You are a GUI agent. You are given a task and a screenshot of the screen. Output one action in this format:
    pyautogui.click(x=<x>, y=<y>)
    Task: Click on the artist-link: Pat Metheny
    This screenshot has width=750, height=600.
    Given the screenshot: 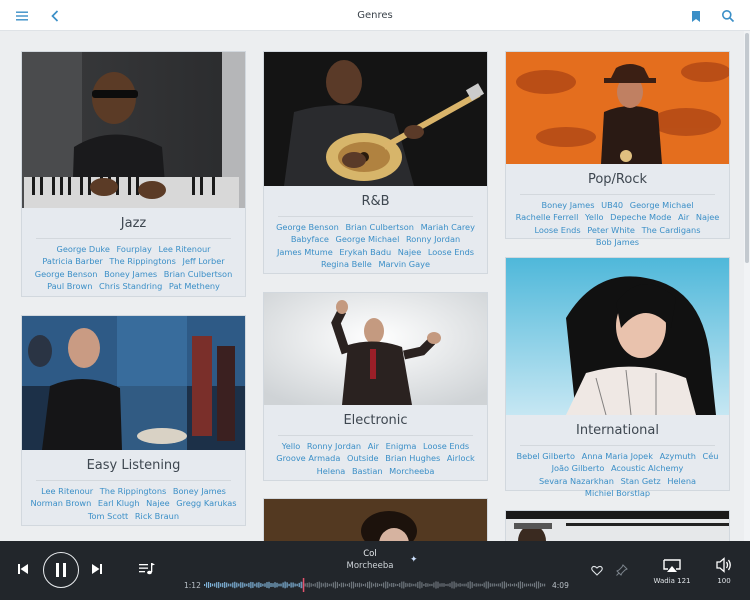 What is the action you would take?
    pyautogui.click(x=194, y=286)
    